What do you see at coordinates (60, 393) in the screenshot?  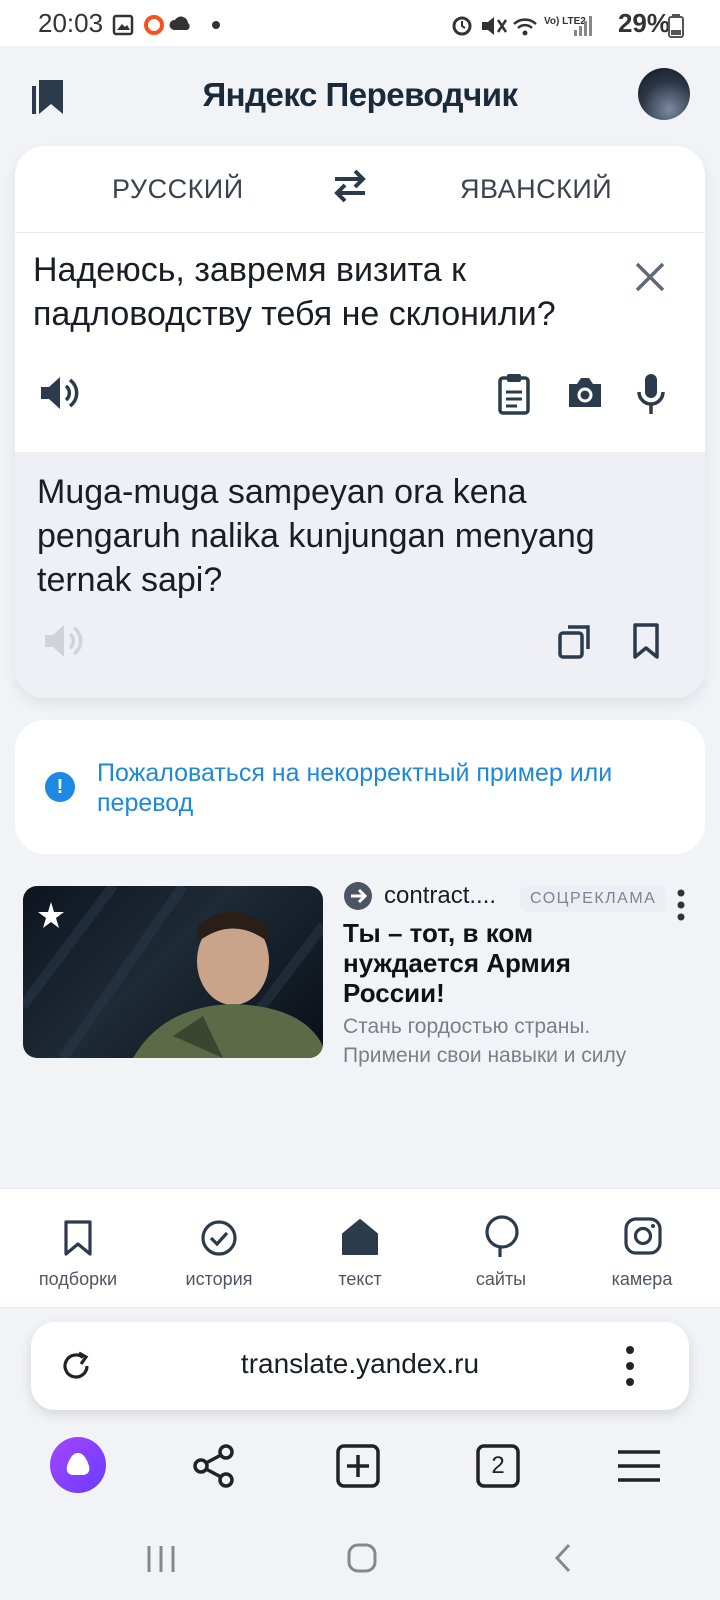 I see `speaker-icon` at bounding box center [60, 393].